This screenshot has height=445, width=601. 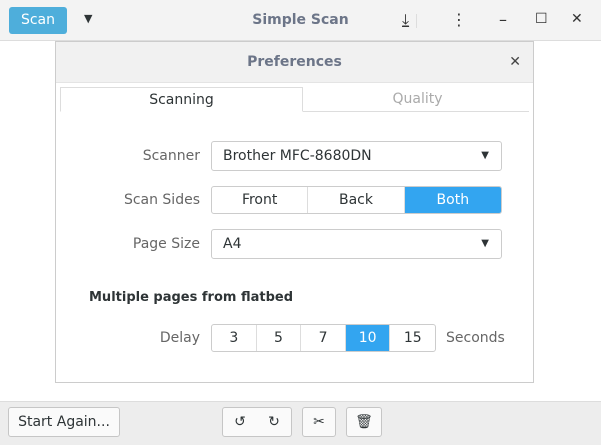 What do you see at coordinates (181, 99) in the screenshot?
I see `tab-scanning: Scanning` at bounding box center [181, 99].